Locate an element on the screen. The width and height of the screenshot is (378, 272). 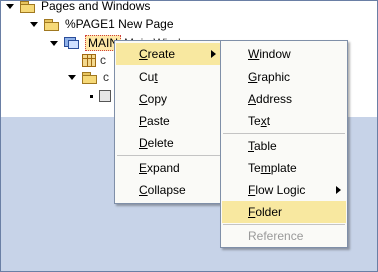
element-icon is located at coordinates (105, 96).